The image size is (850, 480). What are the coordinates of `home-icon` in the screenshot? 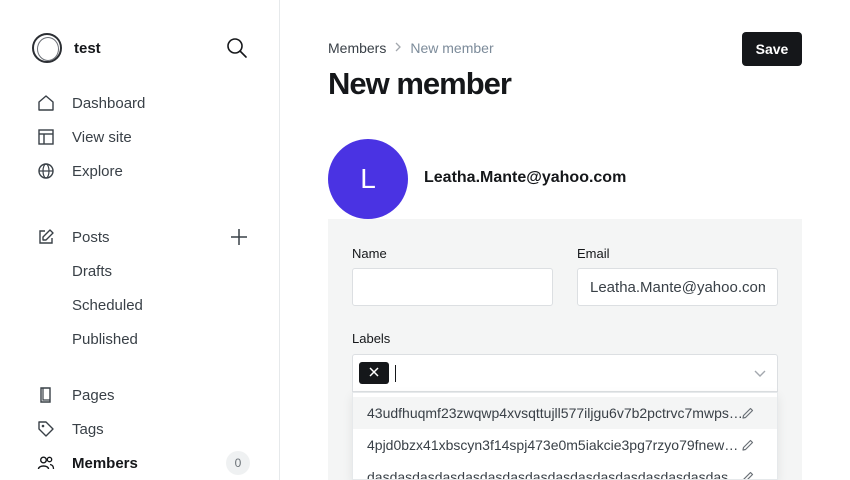 It's located at (46, 103).